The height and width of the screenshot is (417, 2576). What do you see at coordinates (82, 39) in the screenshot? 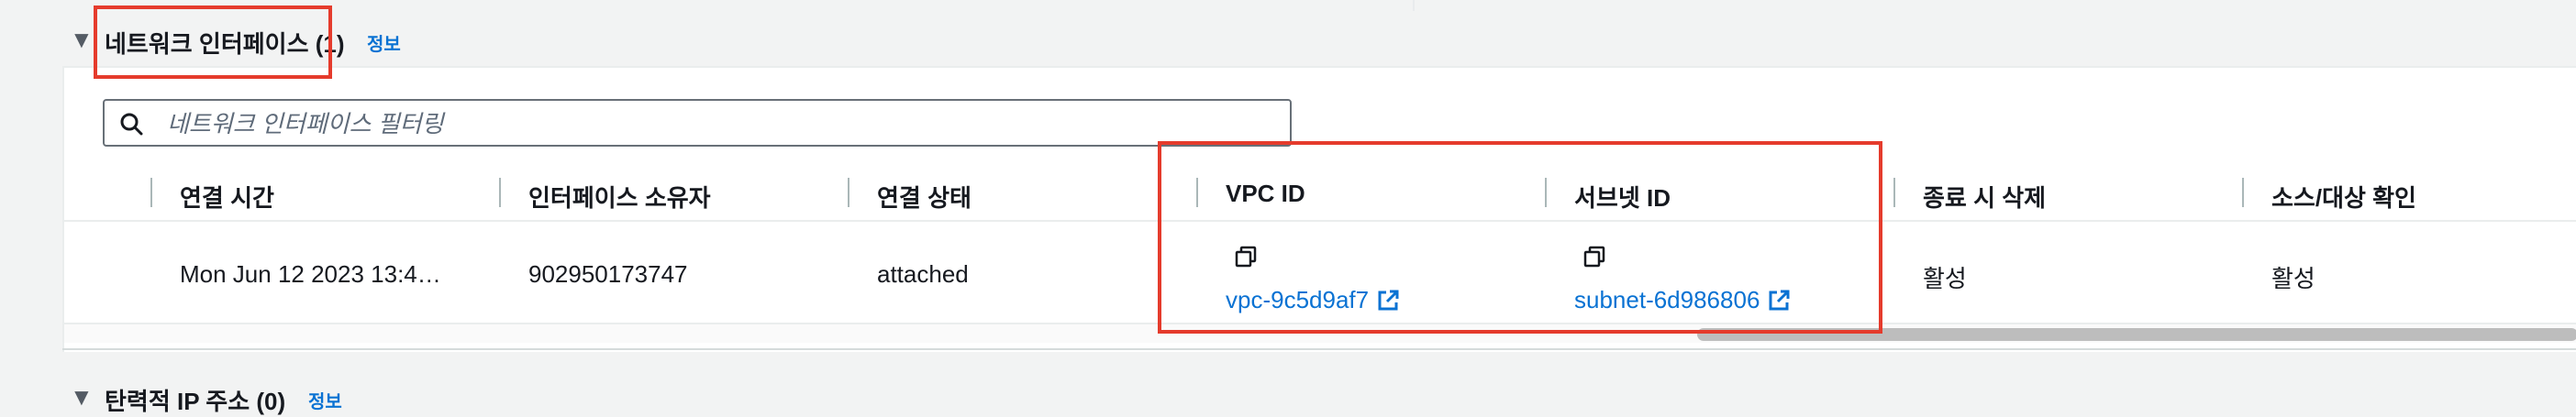
I see `network-section-caret-down-icon: ▼` at bounding box center [82, 39].